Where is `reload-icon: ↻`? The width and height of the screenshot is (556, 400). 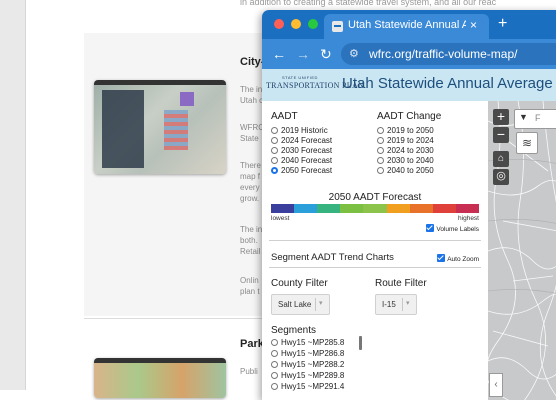 reload-icon: ↻ is located at coordinates (326, 54).